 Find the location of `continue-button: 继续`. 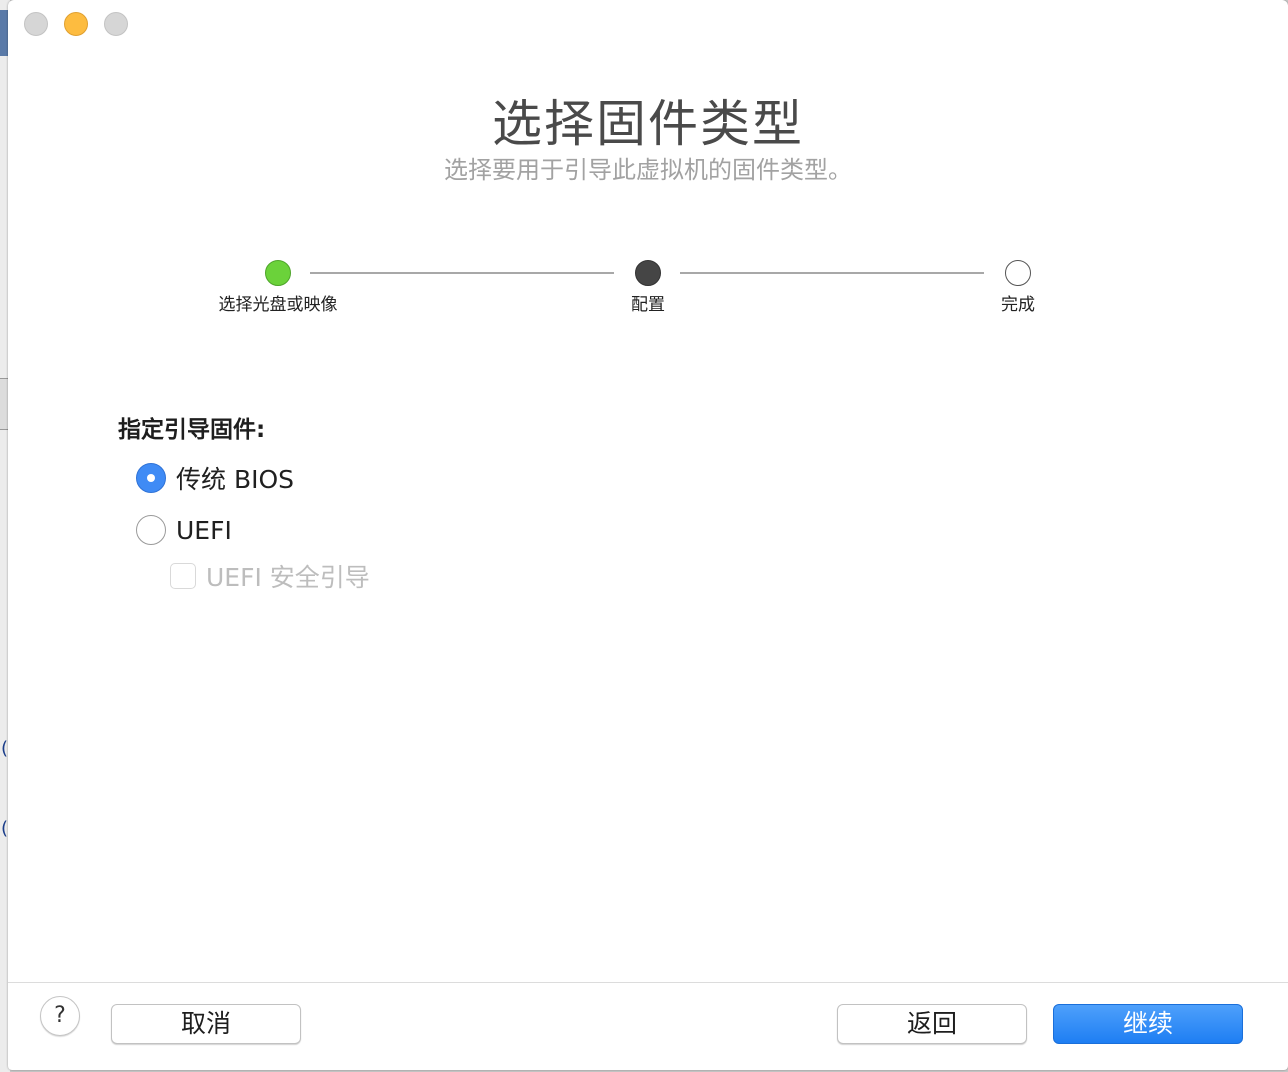

continue-button: 继续 is located at coordinates (1148, 1024).